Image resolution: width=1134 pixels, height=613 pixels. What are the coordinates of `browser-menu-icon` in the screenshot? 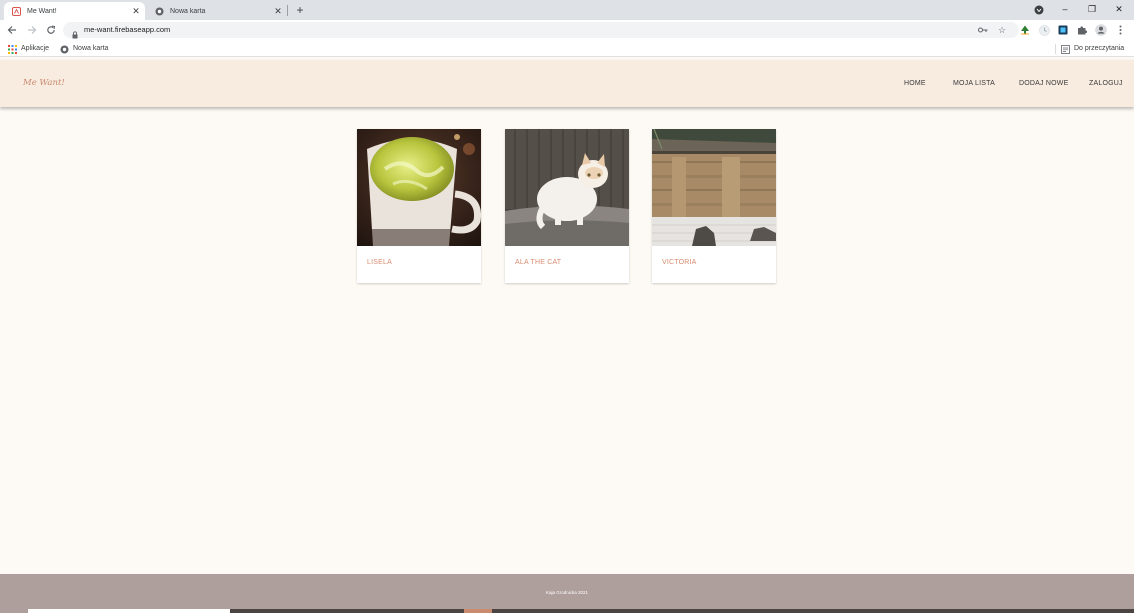 It's located at (1120, 30).